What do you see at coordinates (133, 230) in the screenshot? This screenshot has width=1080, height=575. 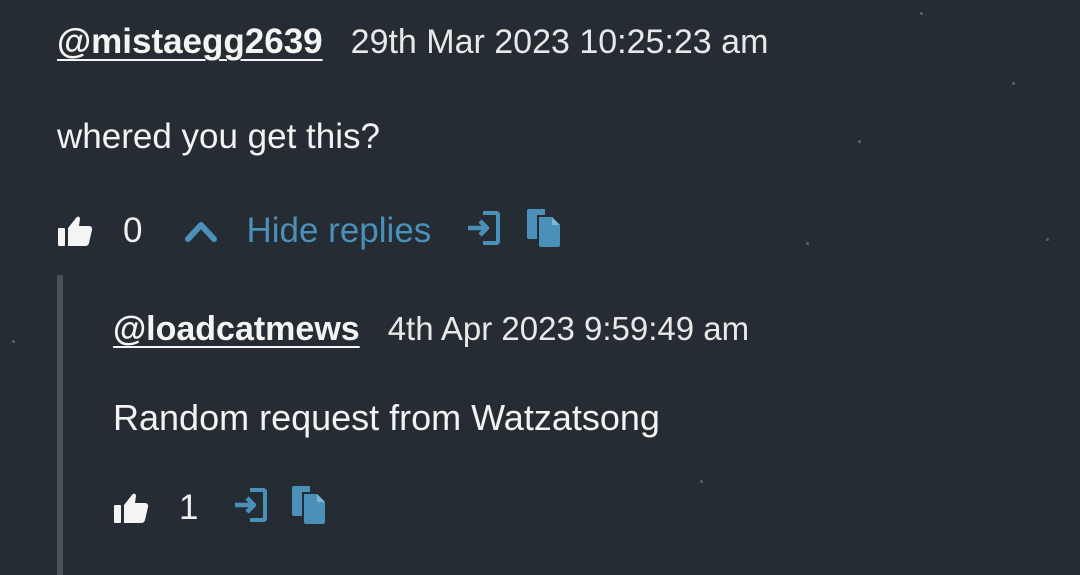 I see `like-count: 0` at bounding box center [133, 230].